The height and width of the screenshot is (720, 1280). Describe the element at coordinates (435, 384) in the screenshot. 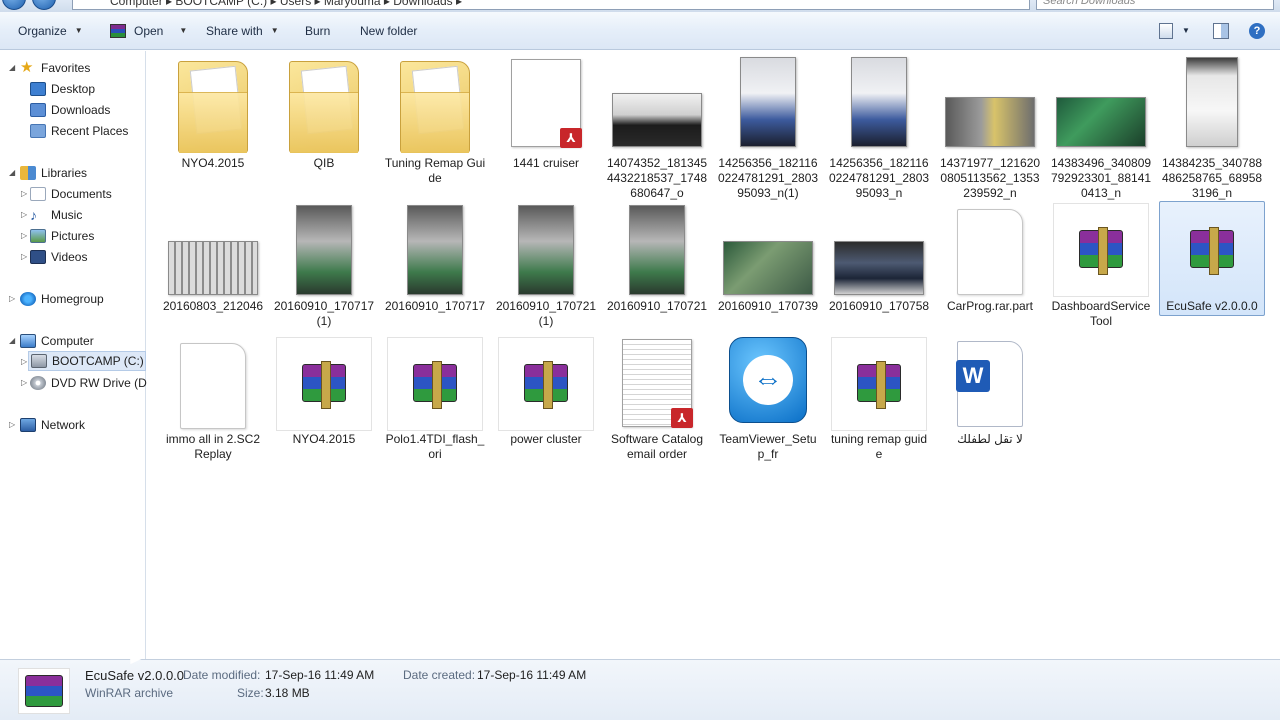

I see `archive-frame` at that location.